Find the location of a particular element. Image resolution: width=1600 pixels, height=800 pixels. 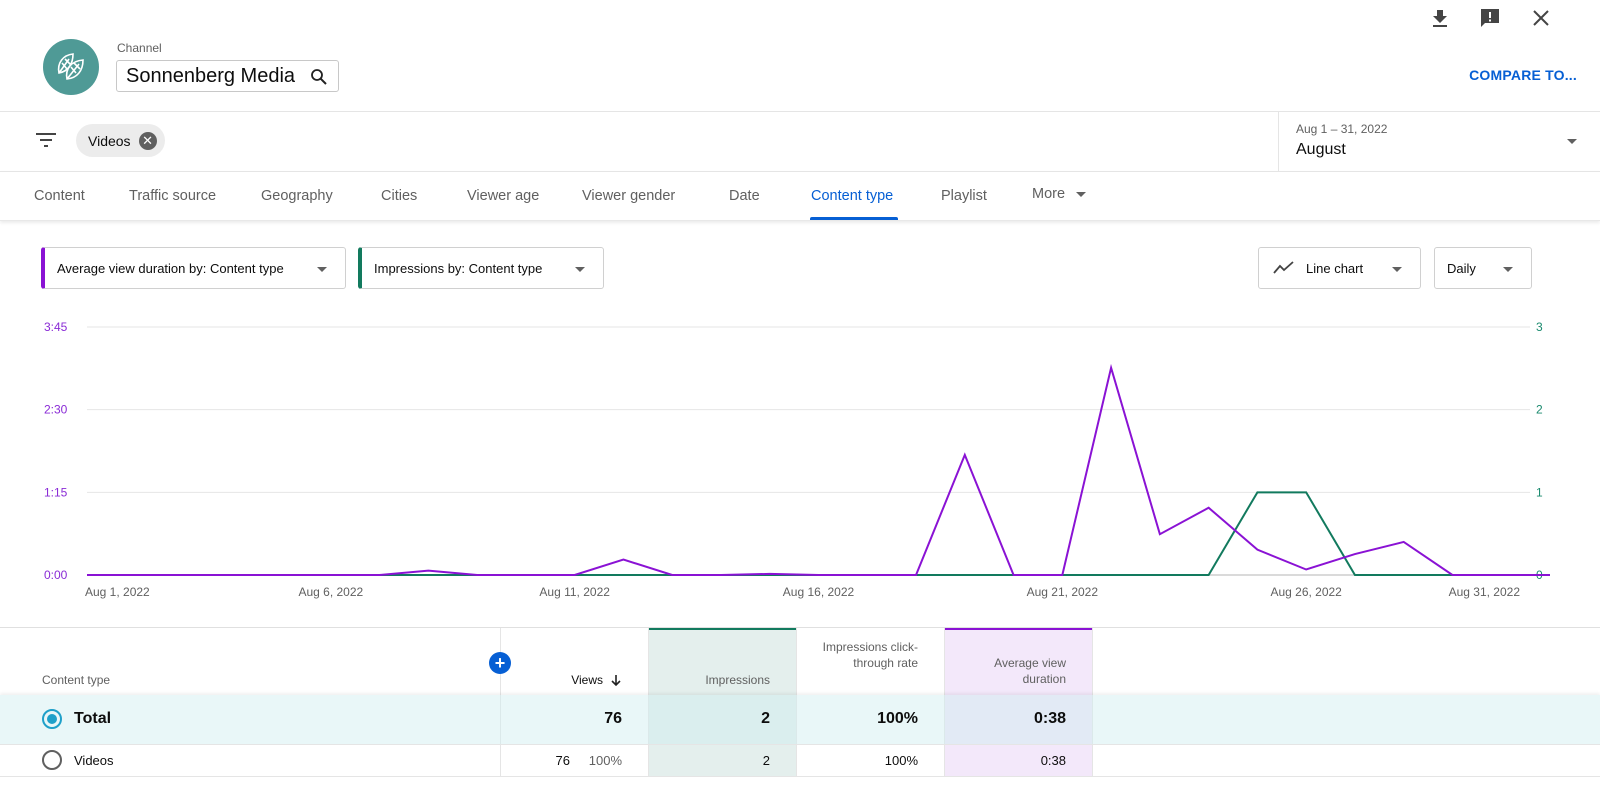

views-header: Views is located at coordinates (571, 680).